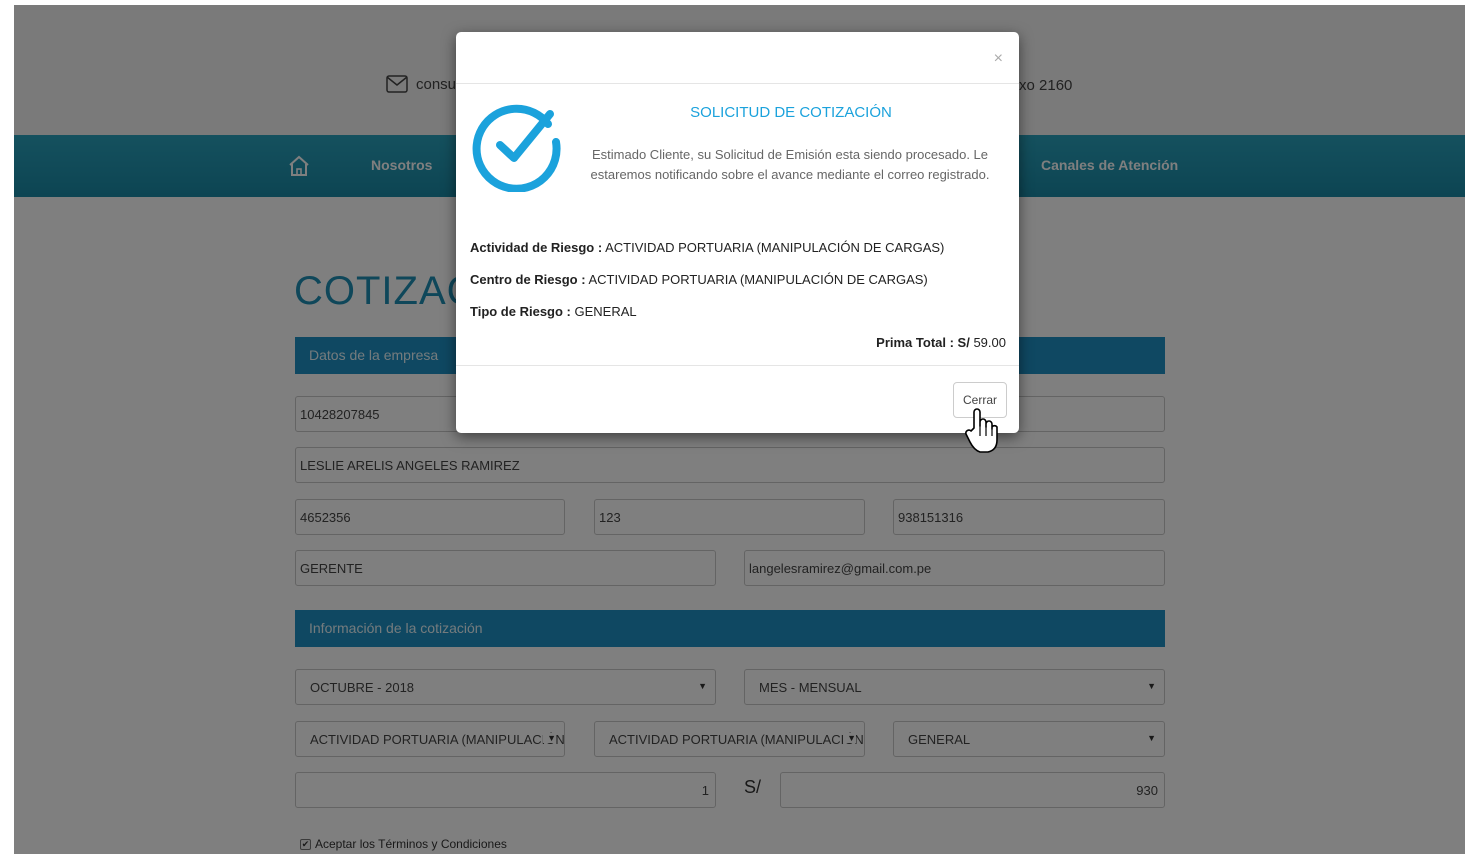 The height and width of the screenshot is (854, 1476). I want to click on prima-label: Prima Total : S/, so click(923, 342).